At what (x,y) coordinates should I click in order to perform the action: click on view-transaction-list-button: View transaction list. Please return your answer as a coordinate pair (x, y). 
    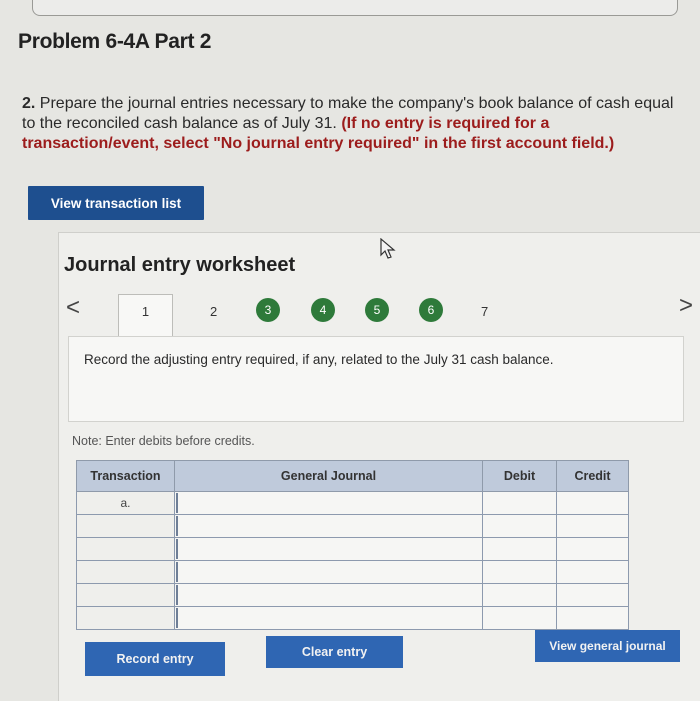
    Looking at the image, I should click on (116, 203).